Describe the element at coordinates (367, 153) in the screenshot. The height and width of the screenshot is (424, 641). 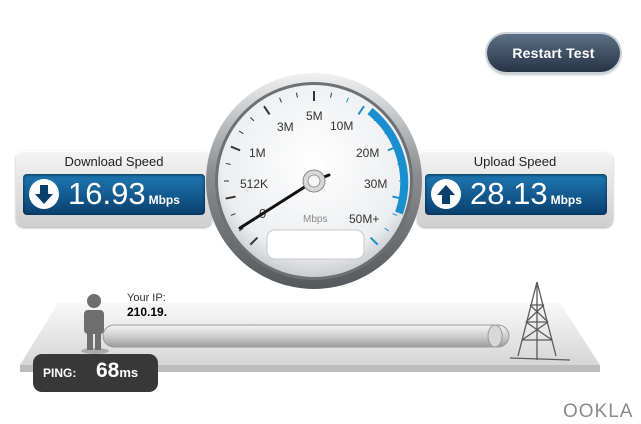
I see `gauge-label-20m: 20M` at that location.